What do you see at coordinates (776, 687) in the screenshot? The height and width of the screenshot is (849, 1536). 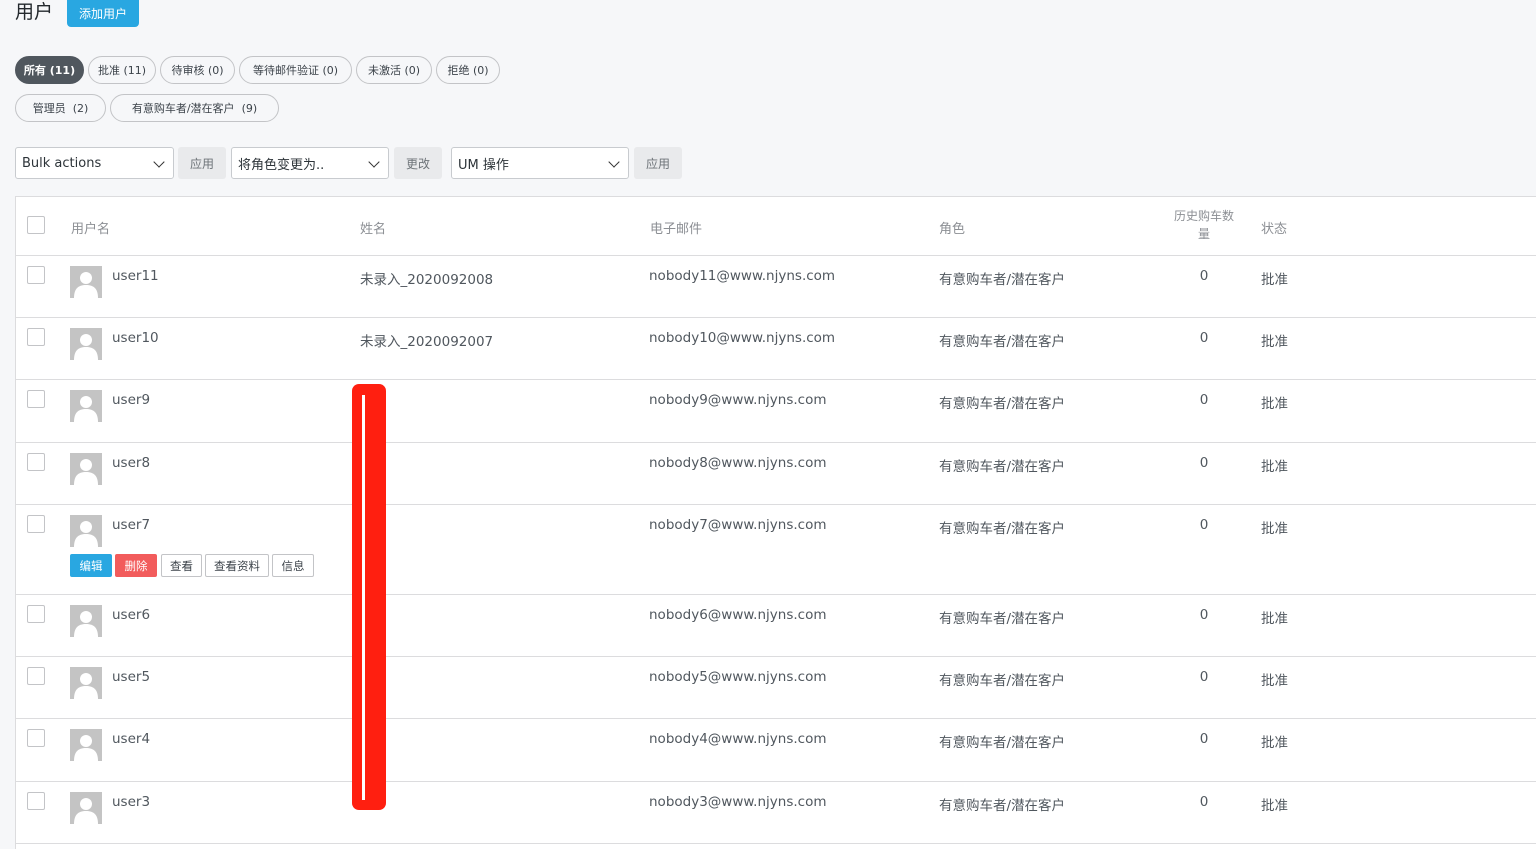 I see `table-row: user5江nobody5@www.njyns.com有意购车者/潜在客户0批准` at bounding box center [776, 687].